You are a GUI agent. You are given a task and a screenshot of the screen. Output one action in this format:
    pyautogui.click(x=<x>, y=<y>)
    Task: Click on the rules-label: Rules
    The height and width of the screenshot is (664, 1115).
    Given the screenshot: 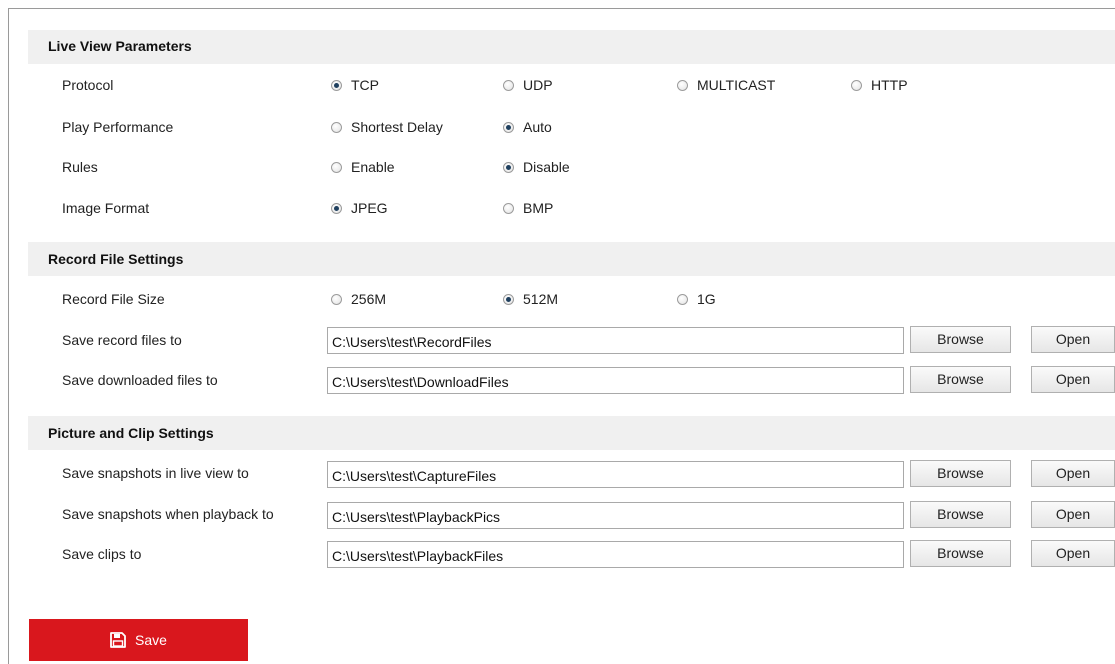 What is the action you would take?
    pyautogui.click(x=80, y=167)
    